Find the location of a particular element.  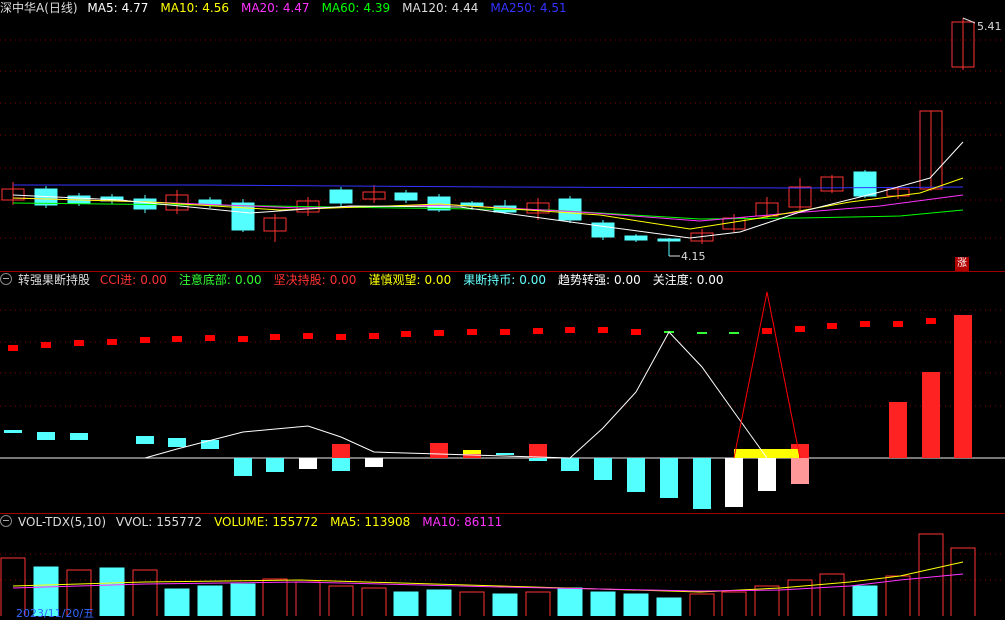

legend-value: 4.51 is located at coordinates (553, 8).